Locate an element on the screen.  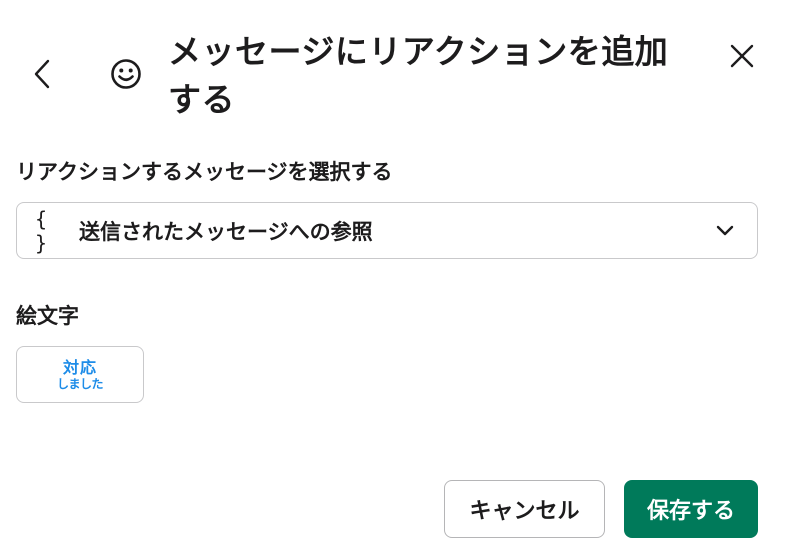
close-x-icon is located at coordinates (742, 56).